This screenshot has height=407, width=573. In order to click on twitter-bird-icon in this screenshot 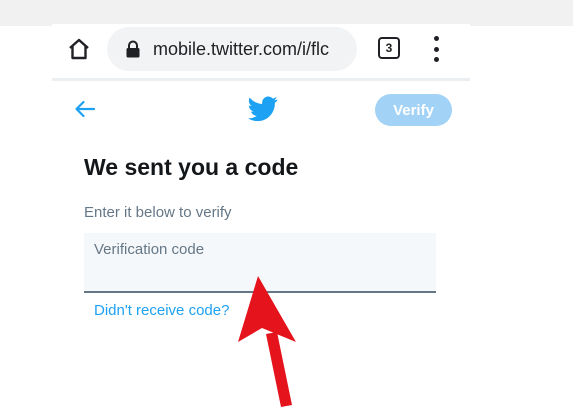, I will do `click(263, 109)`.